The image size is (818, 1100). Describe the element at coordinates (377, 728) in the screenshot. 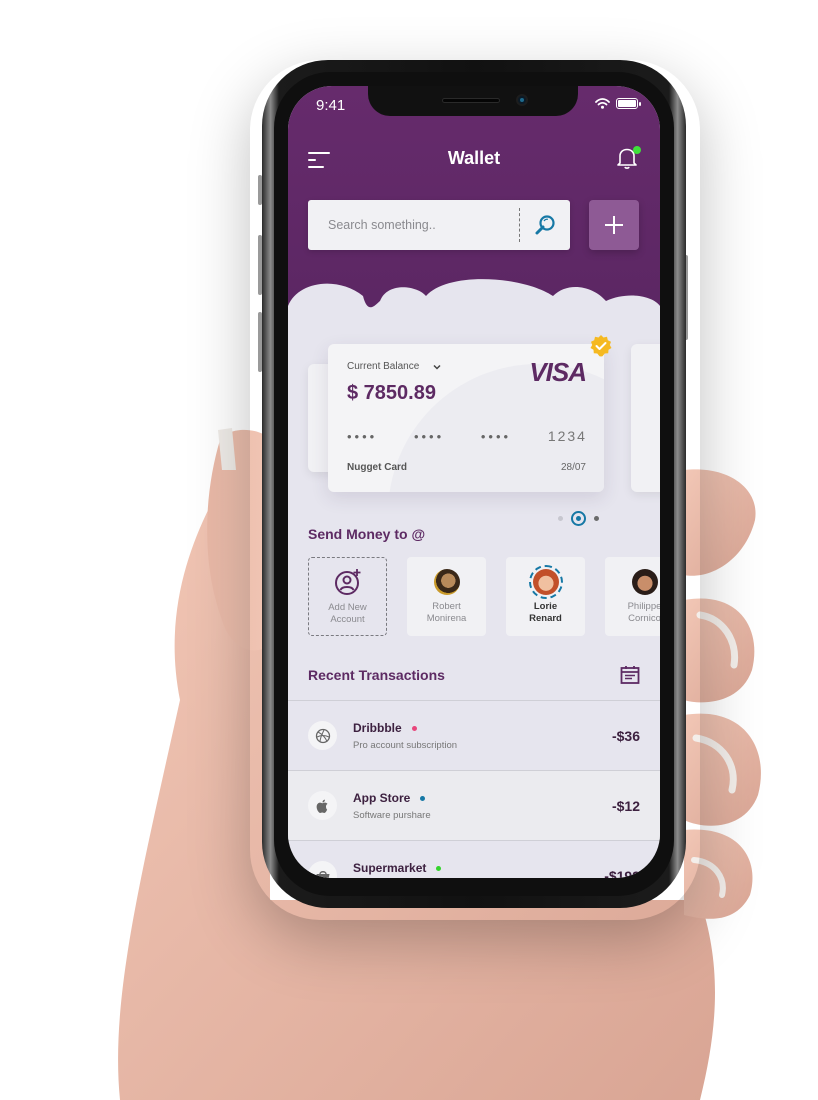

I see `transaction-name-text: Dribbble` at that location.